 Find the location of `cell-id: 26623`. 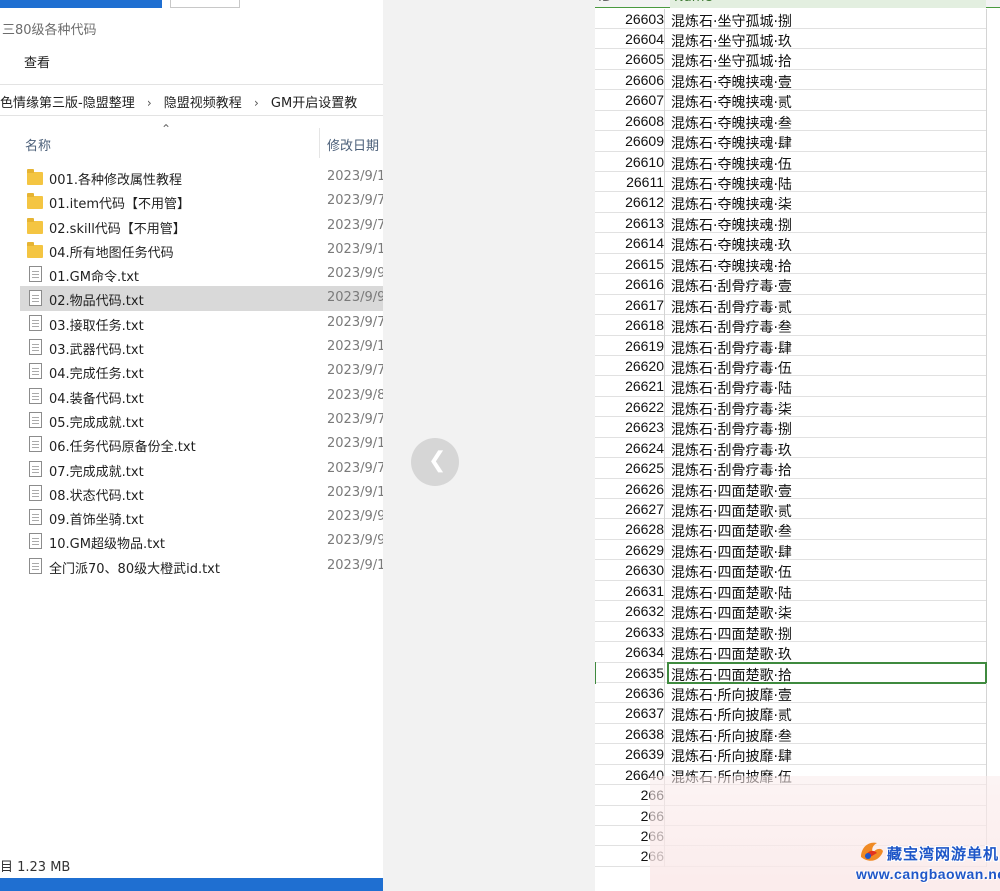

cell-id: 26623 is located at coordinates (630, 427).